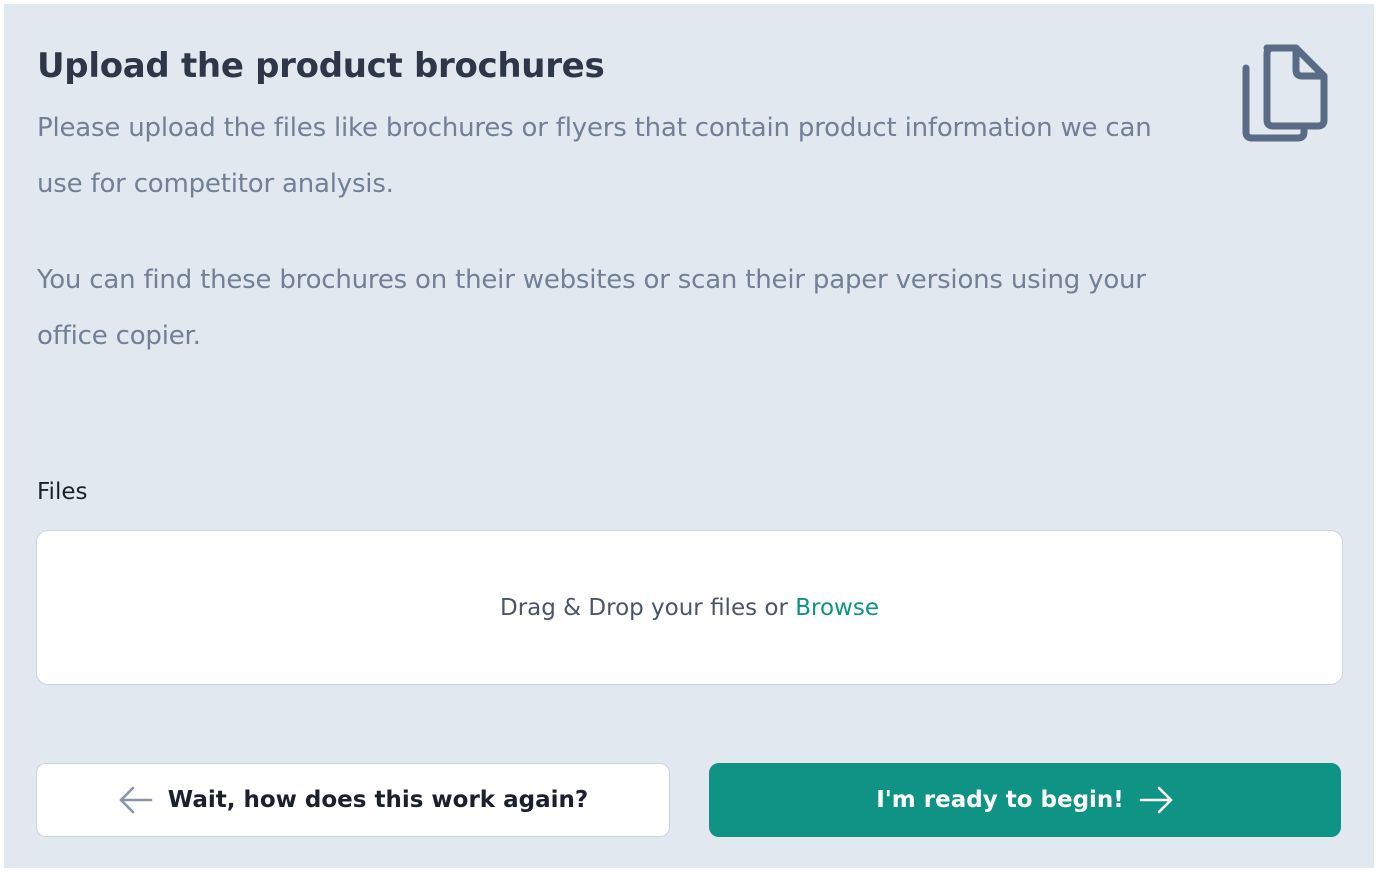  Describe the element at coordinates (837, 608) in the screenshot. I see `browse-link: Browse` at that location.